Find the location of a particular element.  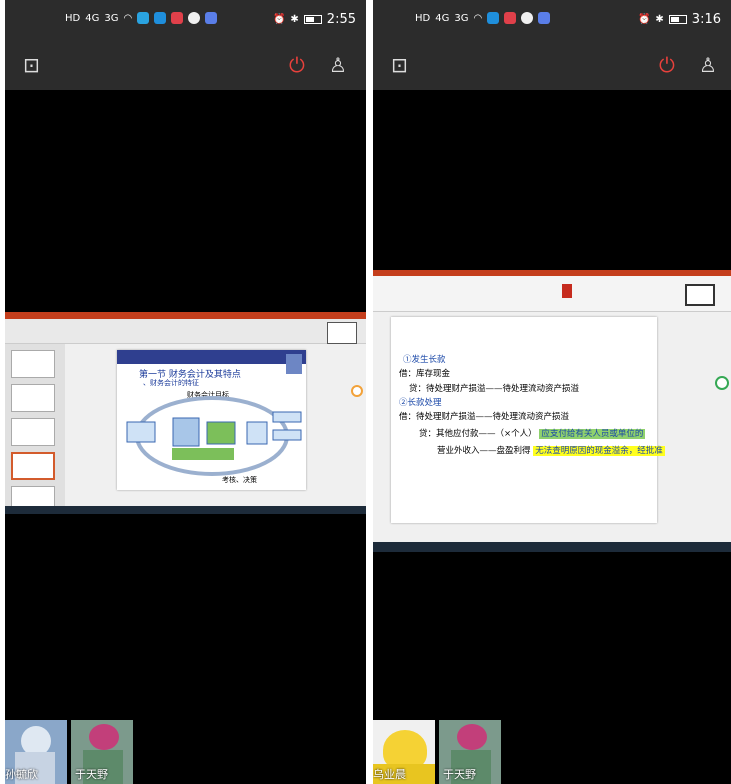

clock: 2:55 is located at coordinates (341, 19).